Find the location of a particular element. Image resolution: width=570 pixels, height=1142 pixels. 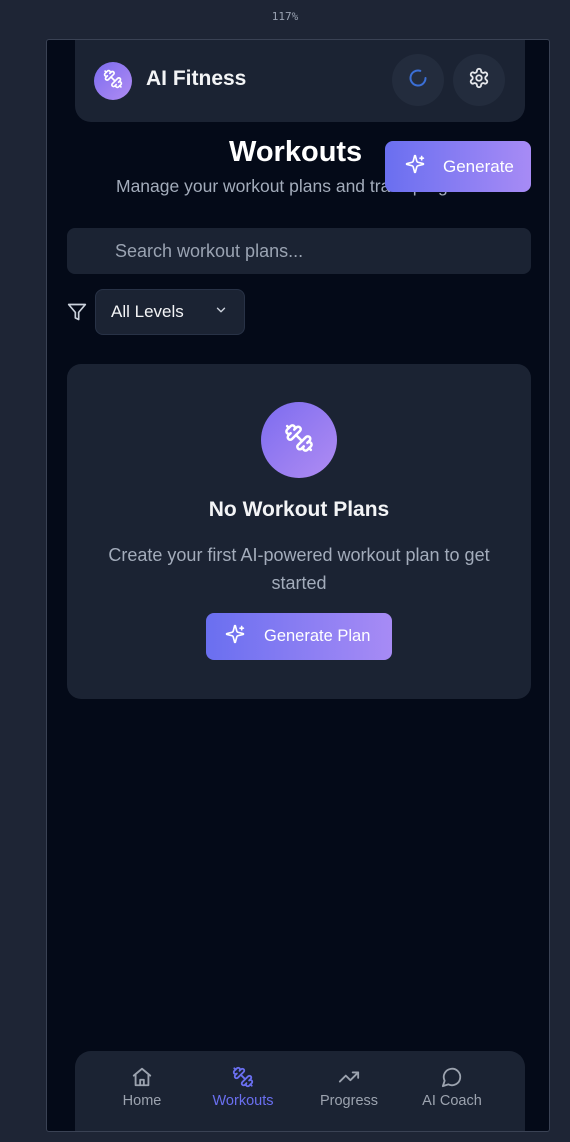

nav-item-home: Home is located at coordinates (142, 1087).